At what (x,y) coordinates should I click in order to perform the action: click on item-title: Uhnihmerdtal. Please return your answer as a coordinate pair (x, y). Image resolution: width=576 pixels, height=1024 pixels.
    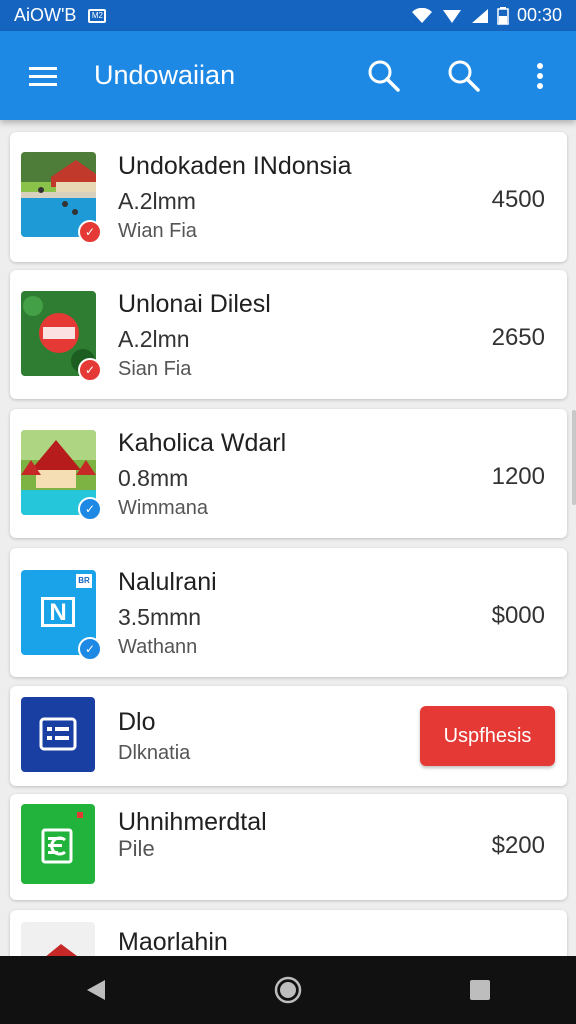
    Looking at the image, I should click on (192, 822).